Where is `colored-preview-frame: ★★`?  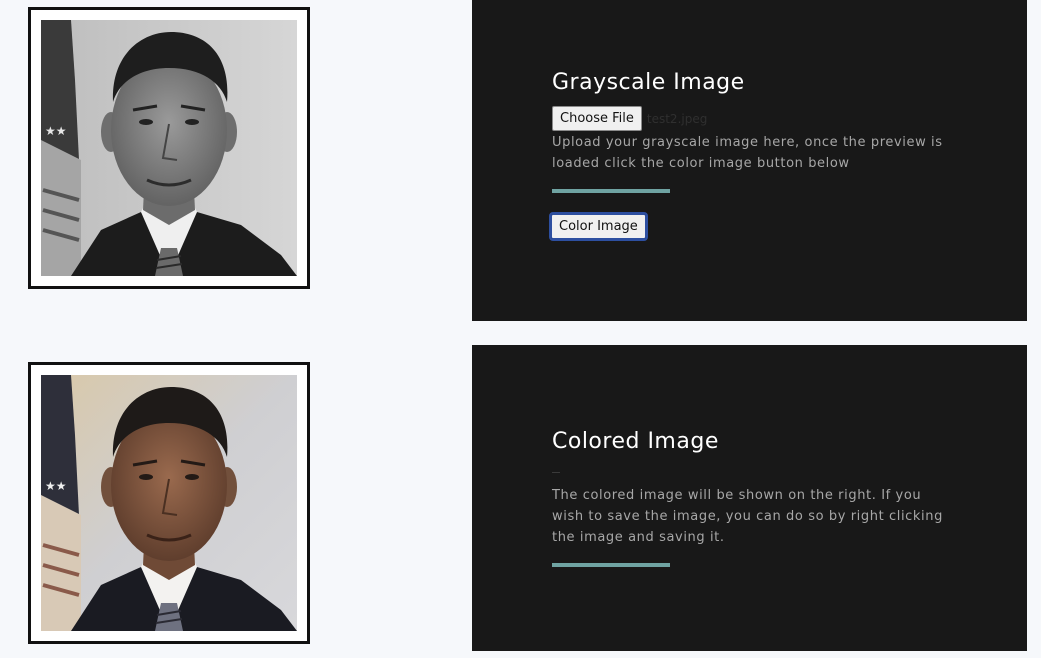
colored-preview-frame: ★★ is located at coordinates (169, 503).